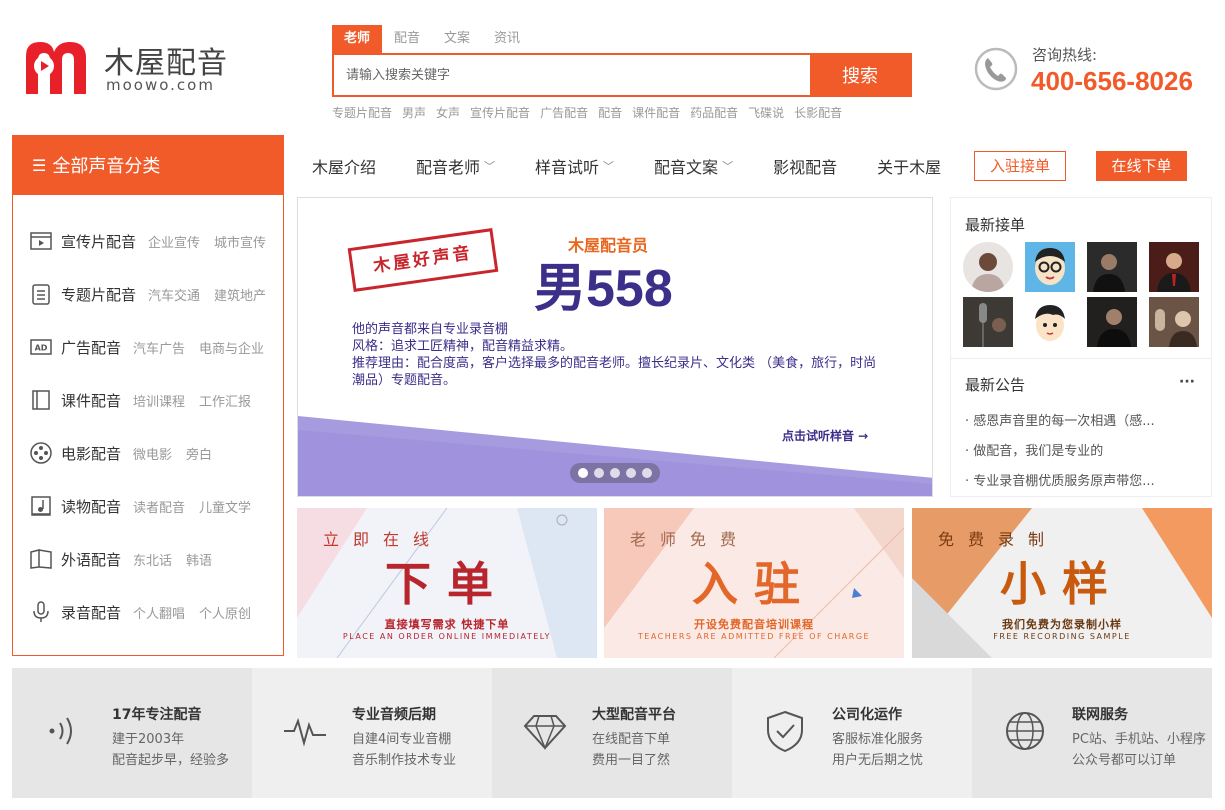 This screenshot has height=810, width=1225. What do you see at coordinates (1100, 715) in the screenshot?
I see `feature-title: 联网服务` at bounding box center [1100, 715].